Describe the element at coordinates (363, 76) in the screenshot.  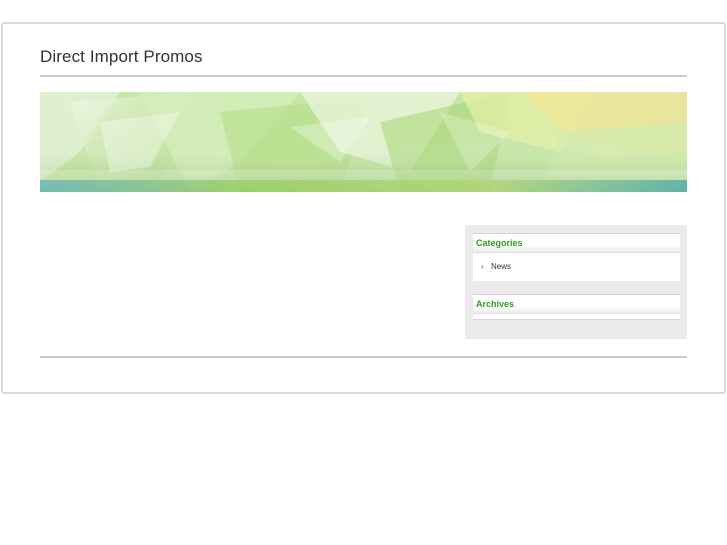
I see `header-divider` at that location.